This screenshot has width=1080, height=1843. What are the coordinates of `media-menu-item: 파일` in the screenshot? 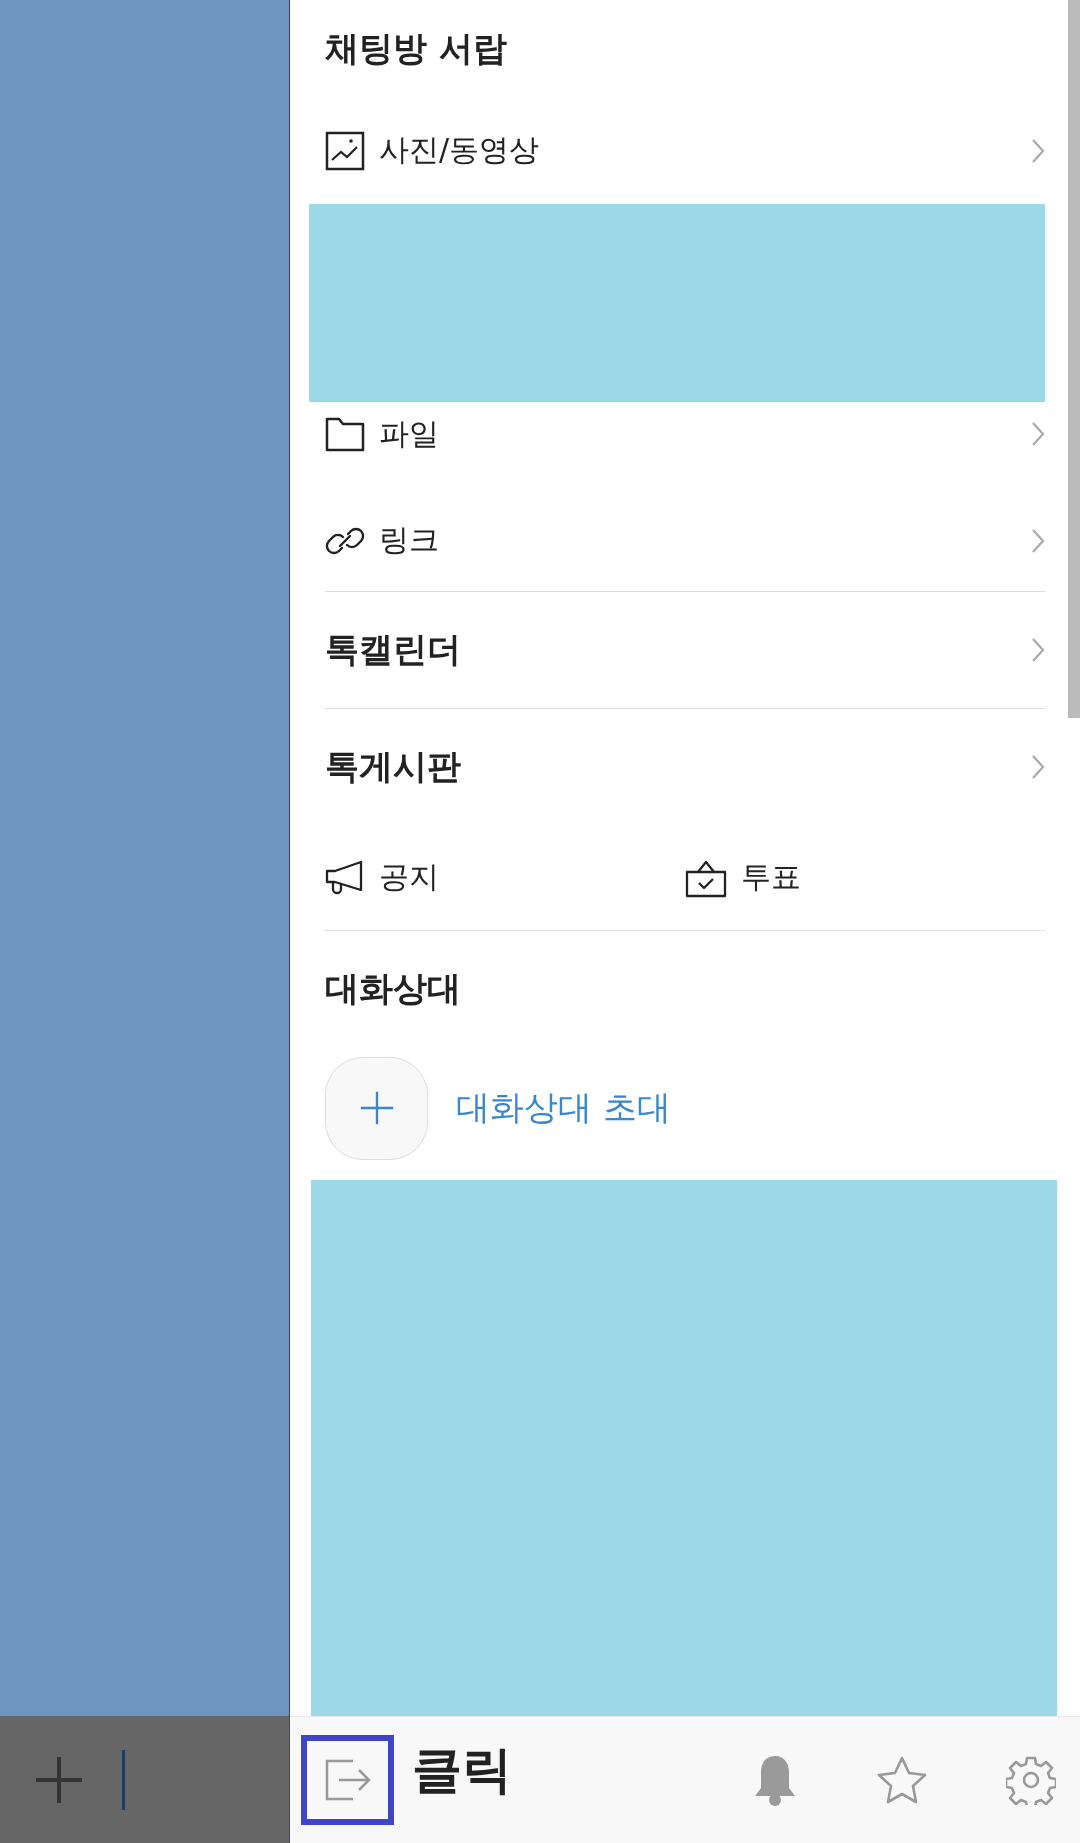 It's located at (685, 434).